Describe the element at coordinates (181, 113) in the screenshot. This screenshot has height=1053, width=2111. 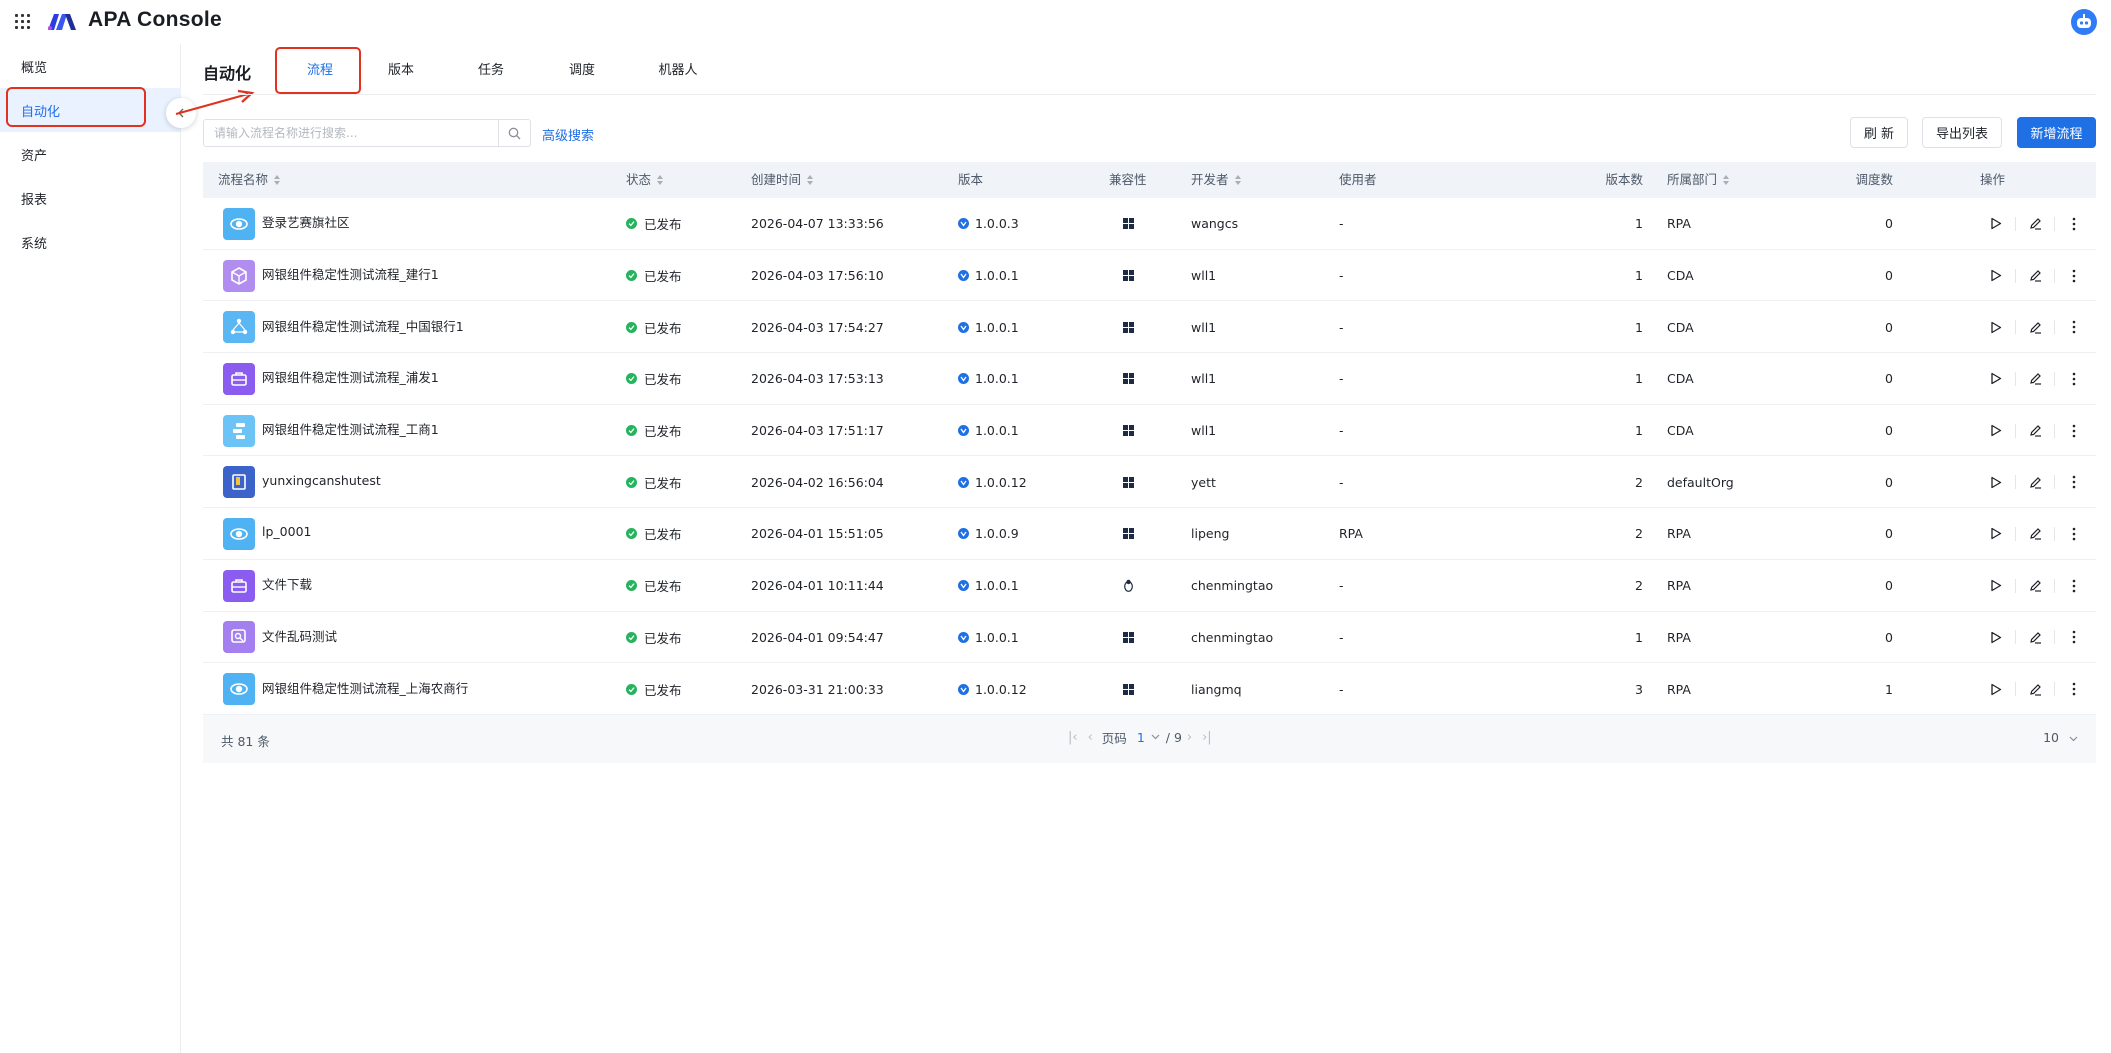
I see `sidebar-collapse-button` at that location.